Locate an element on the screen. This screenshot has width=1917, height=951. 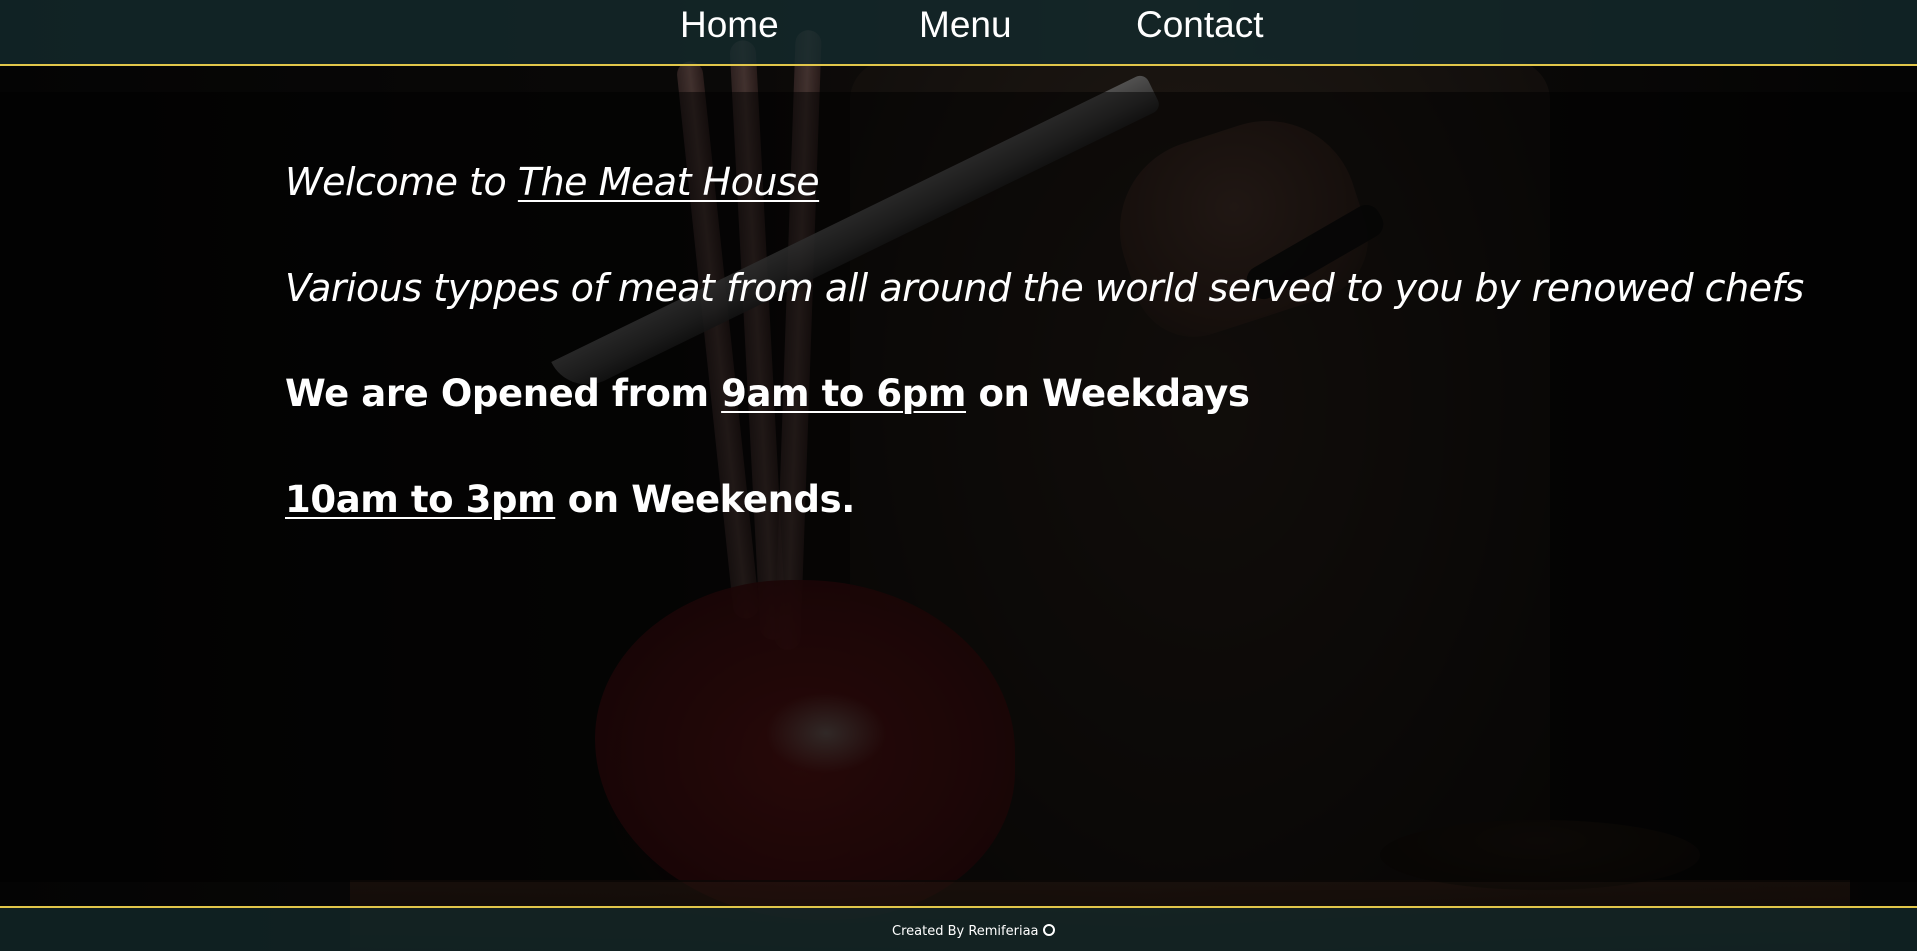
footer-credit: Created By Remiferiaa is located at coordinates (973, 931).